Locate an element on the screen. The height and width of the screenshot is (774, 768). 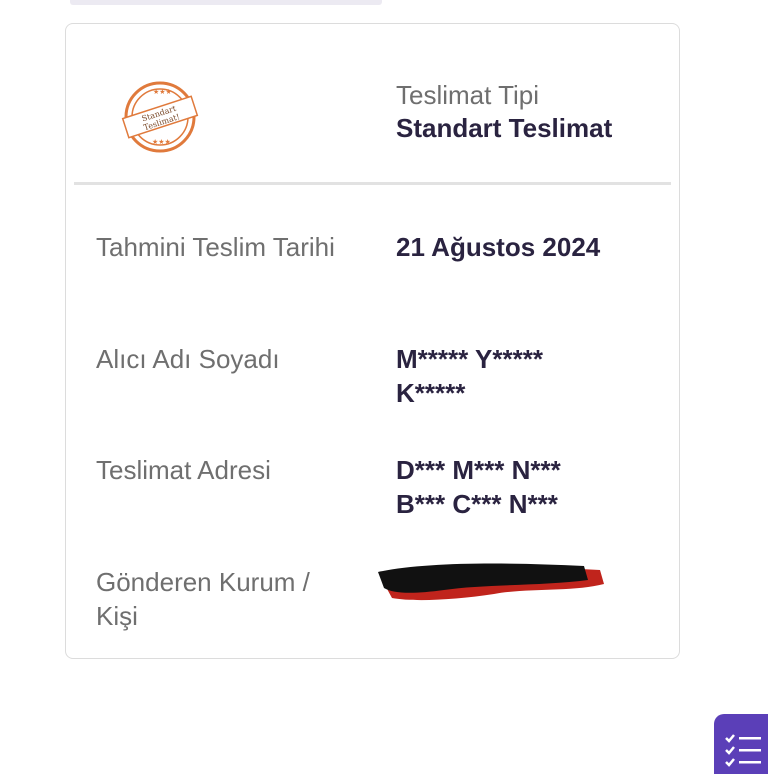
delivery-address-label: Teslimat Adresi is located at coordinates (183, 470).